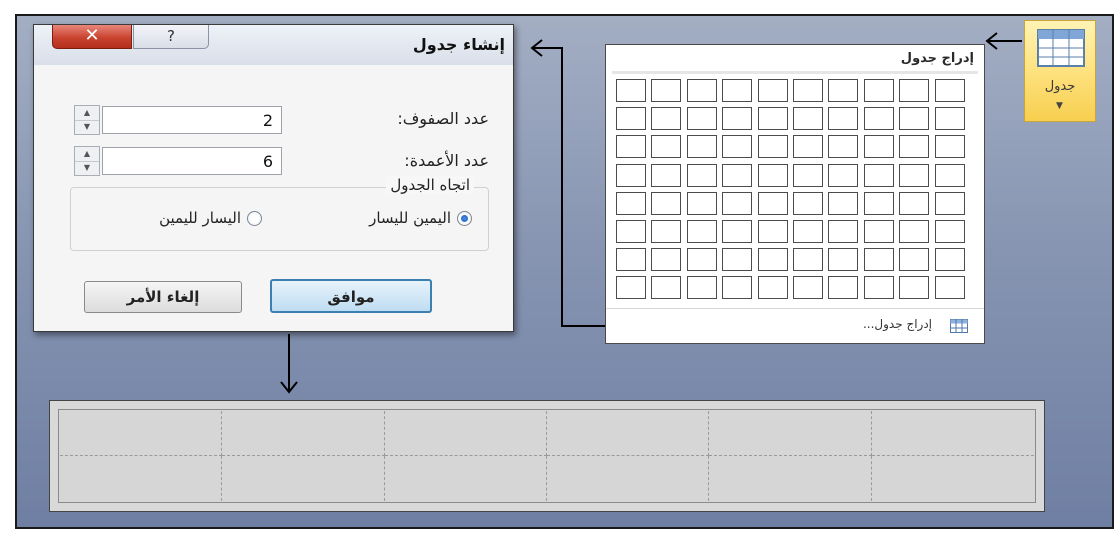  What do you see at coordinates (171, 37) in the screenshot?
I see `help-button: ?` at bounding box center [171, 37].